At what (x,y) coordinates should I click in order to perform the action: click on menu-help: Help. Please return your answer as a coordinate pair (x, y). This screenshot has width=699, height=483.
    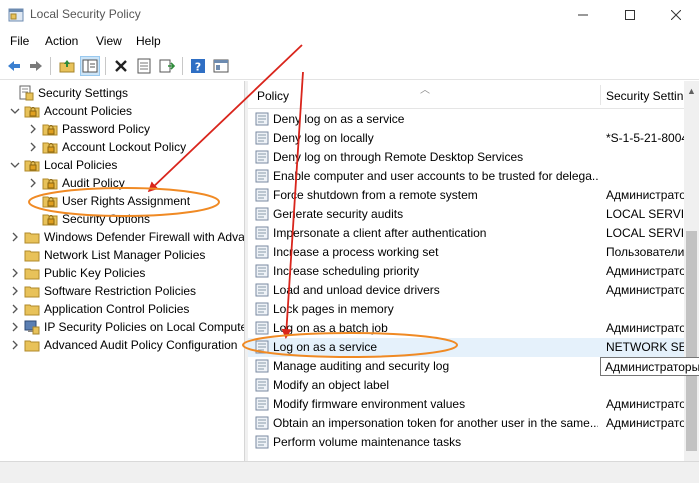
    Looking at the image, I should click on (148, 41).